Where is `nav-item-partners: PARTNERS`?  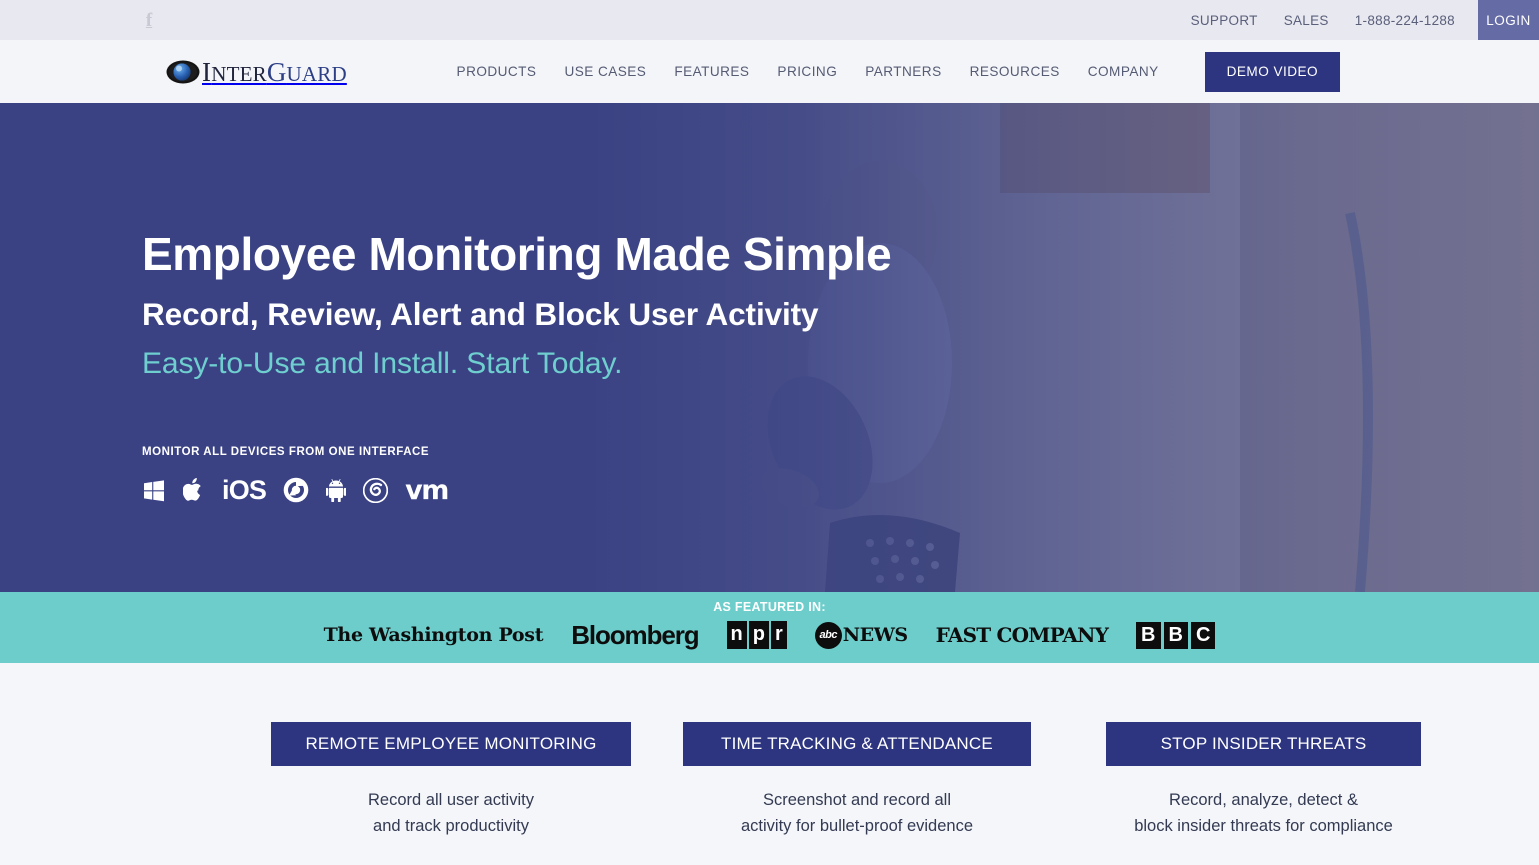
nav-item-partners: PARTNERS is located at coordinates (903, 71).